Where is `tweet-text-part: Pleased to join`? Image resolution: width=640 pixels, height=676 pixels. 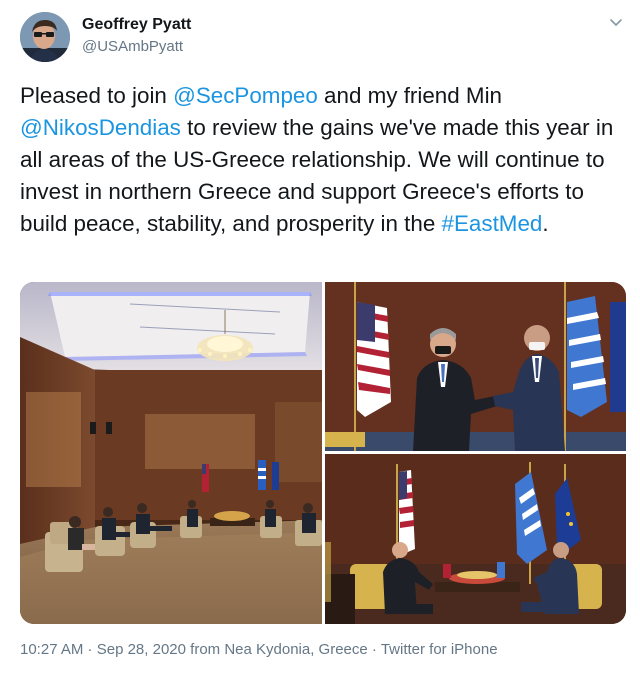
tweet-text-part: Pleased to join is located at coordinates (97, 95).